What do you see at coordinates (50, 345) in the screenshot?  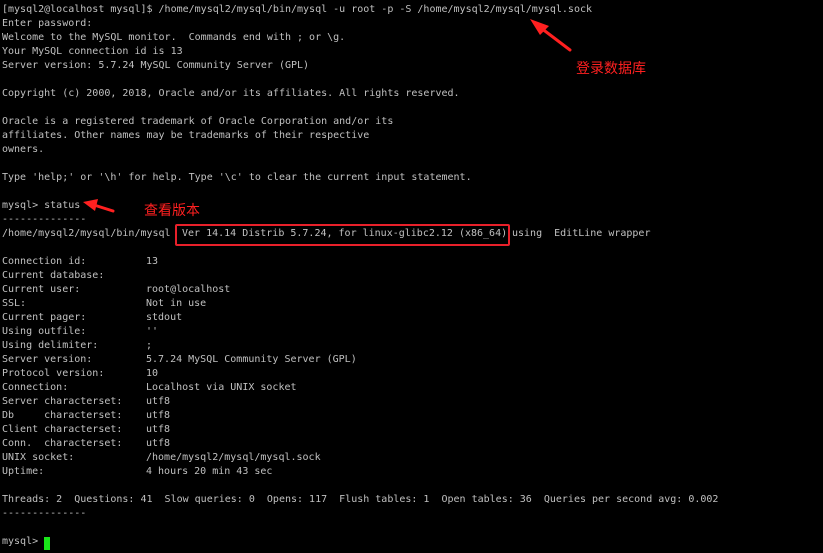 I see `status-key: Using delimiter:` at bounding box center [50, 345].